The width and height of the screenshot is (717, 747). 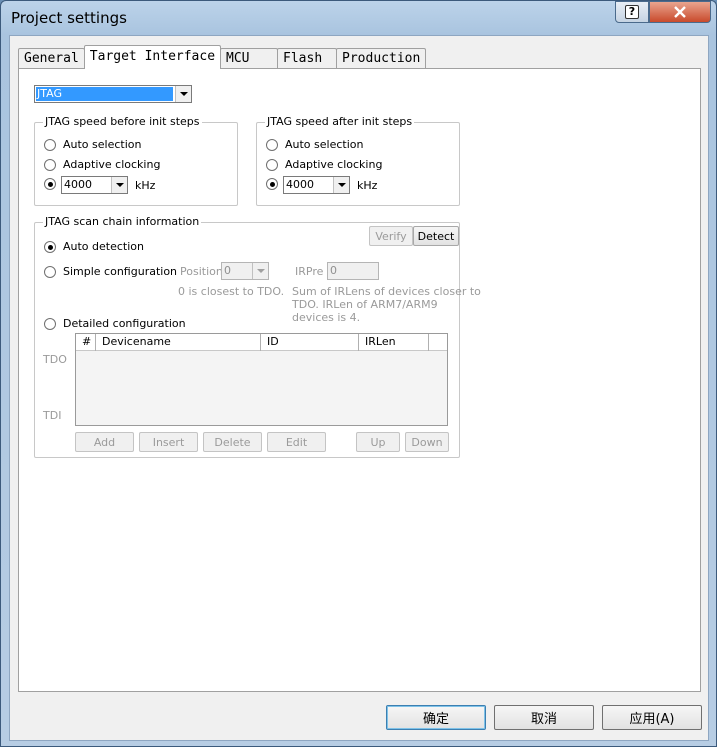 I want to click on position-value: 0, so click(x=227, y=270).